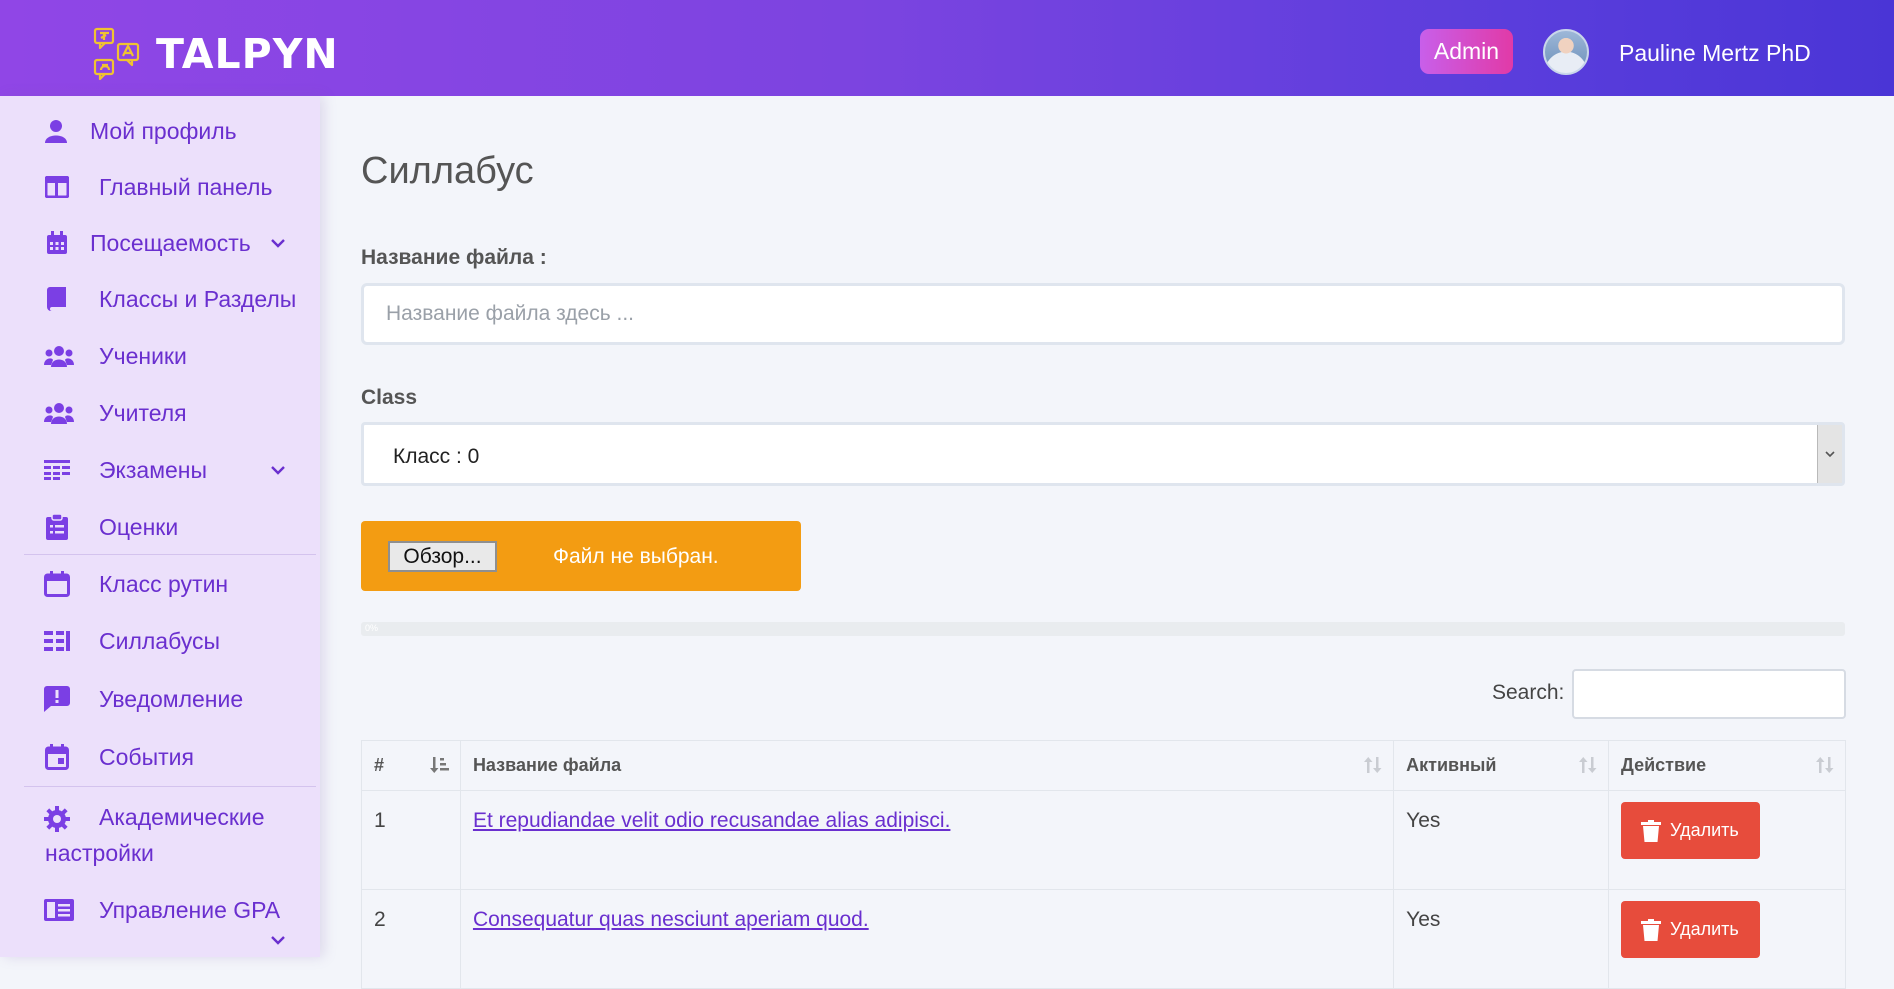 The width and height of the screenshot is (1894, 989). What do you see at coordinates (59, 910) in the screenshot?
I see `id-card-icon` at bounding box center [59, 910].